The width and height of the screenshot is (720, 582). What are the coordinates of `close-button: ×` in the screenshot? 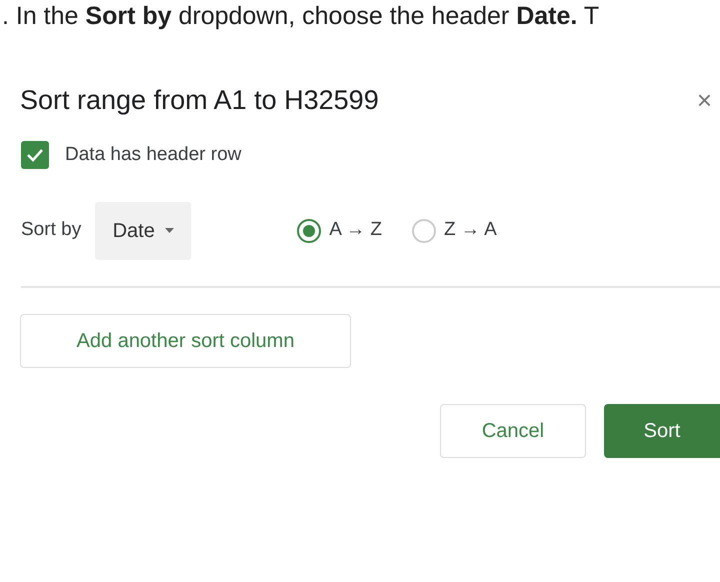 It's located at (704, 100).